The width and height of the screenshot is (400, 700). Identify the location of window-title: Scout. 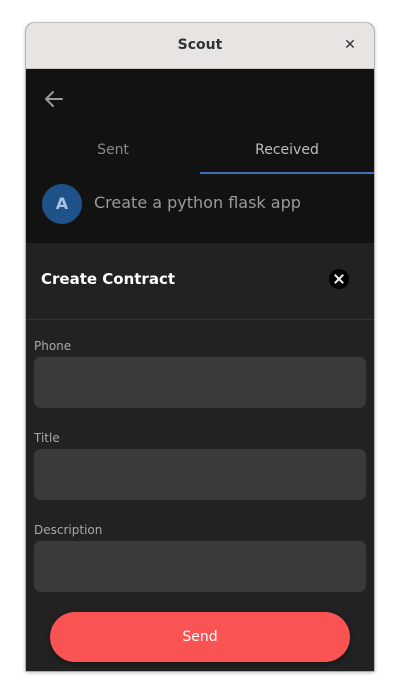
(200, 45).